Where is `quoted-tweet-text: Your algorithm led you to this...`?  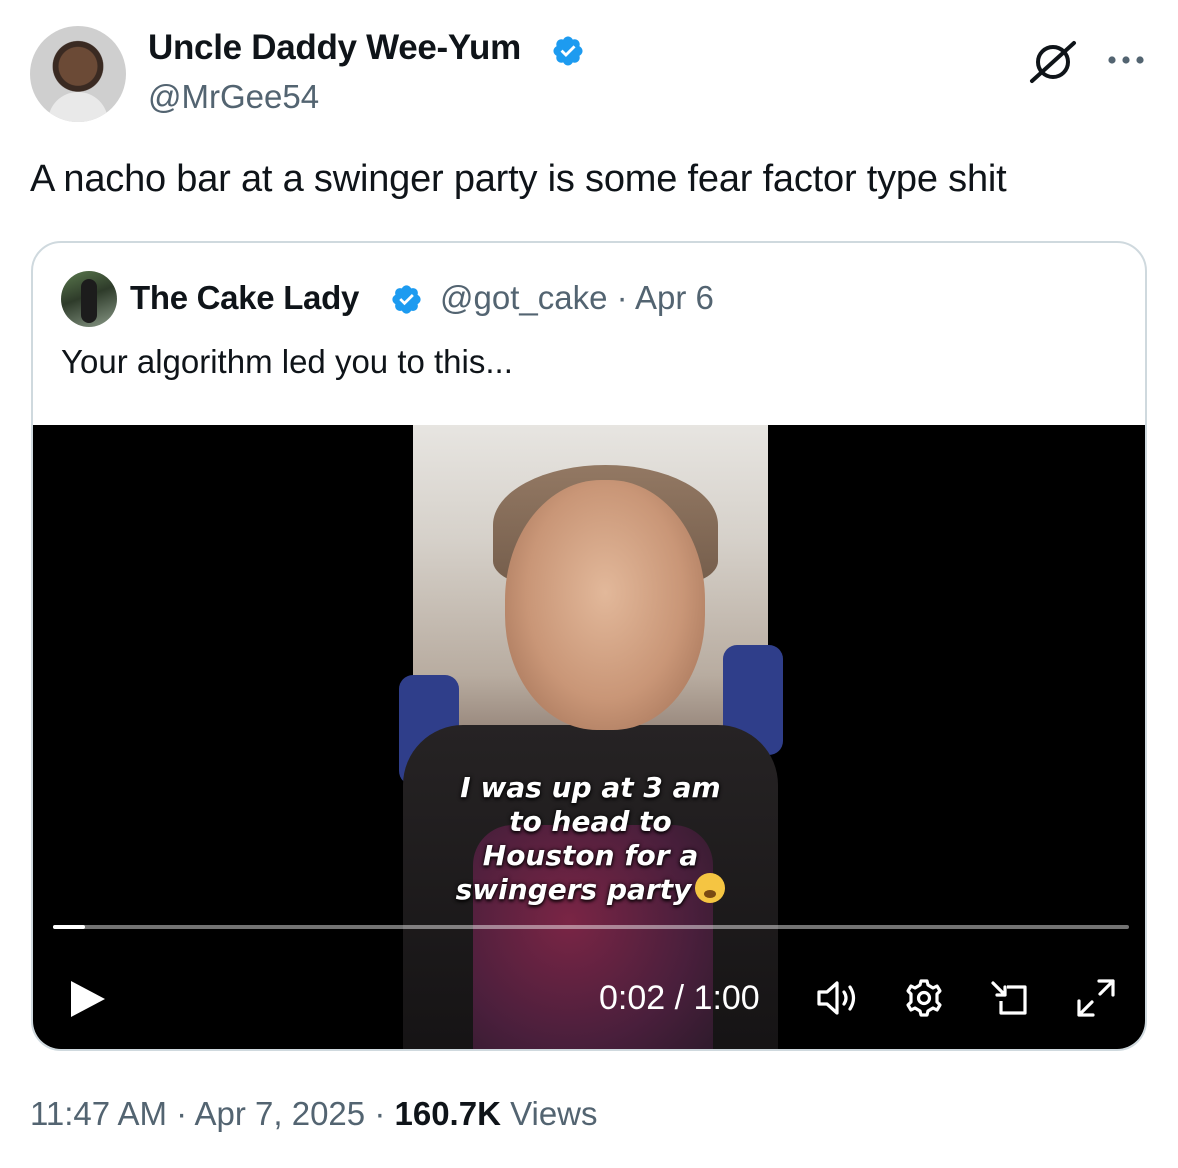 quoted-tweet-text: Your algorithm led you to this... is located at coordinates (287, 361).